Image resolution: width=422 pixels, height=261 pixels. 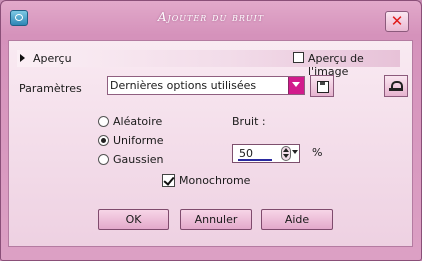 I want to click on close-button: ✕, so click(x=397, y=21).